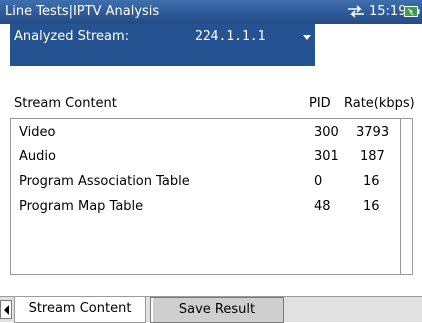 The height and width of the screenshot is (323, 422). What do you see at coordinates (412, 11) in the screenshot?
I see `battery-icon` at bounding box center [412, 11].